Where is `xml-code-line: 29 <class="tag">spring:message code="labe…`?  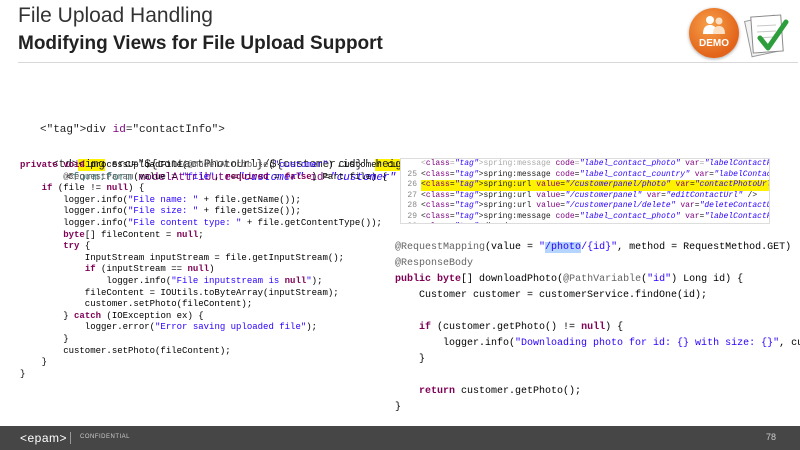 xml-code-line: 29 <class="tag">spring:message code="labe… is located at coordinates (585, 217).